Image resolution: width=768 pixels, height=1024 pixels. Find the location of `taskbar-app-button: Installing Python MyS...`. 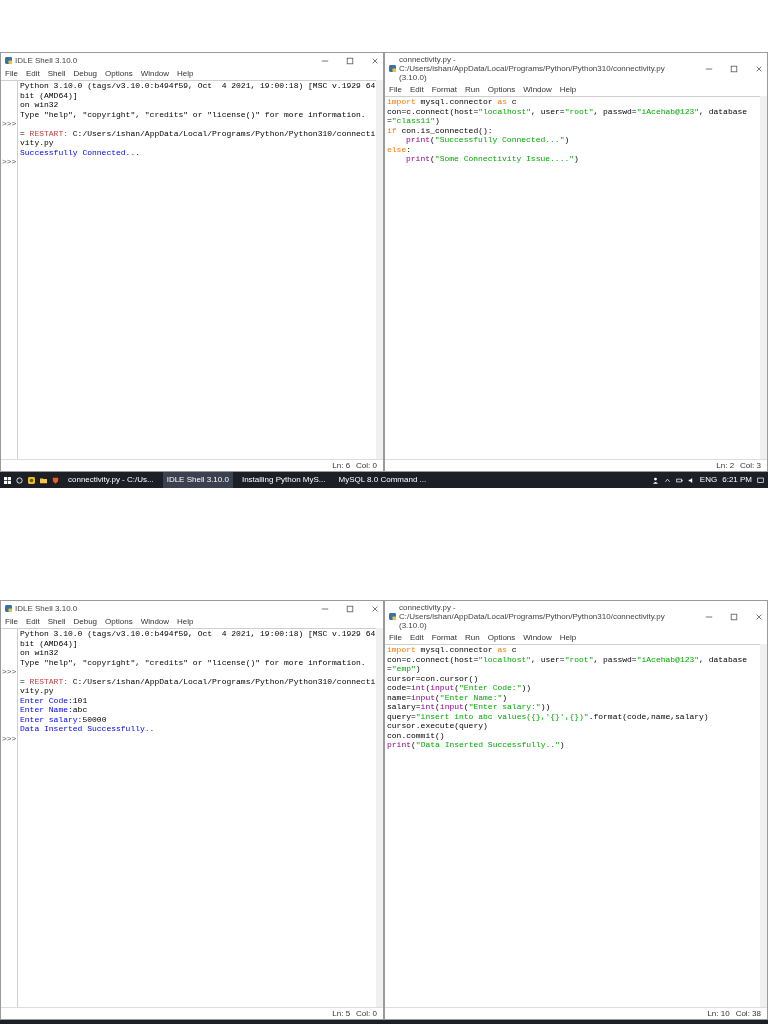

taskbar-app-button: Installing Python MyS... is located at coordinates (283, 480).